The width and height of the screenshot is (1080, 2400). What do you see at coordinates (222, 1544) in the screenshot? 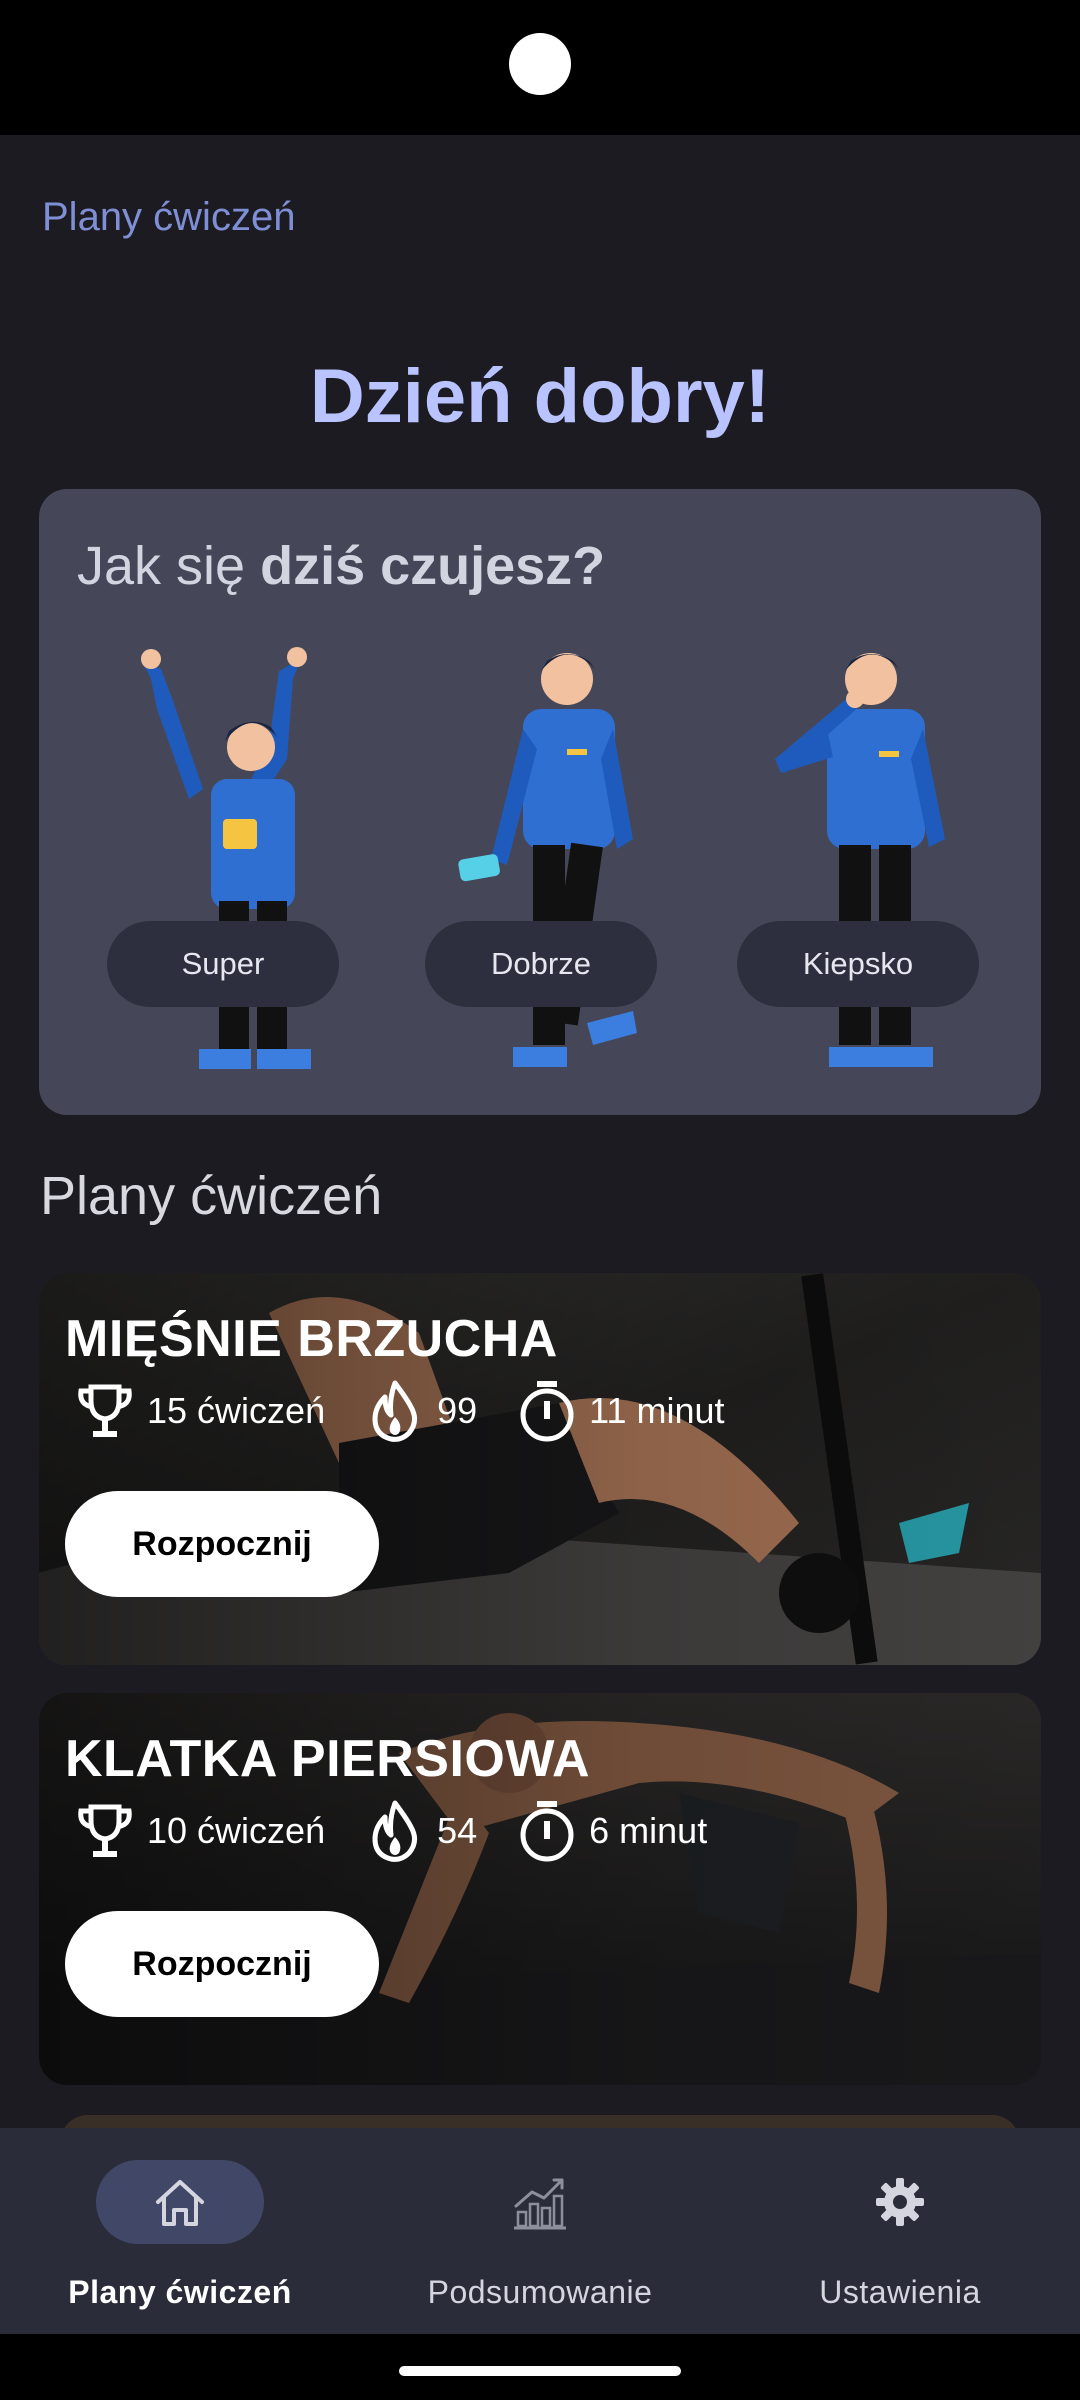
I see `start-abs-button: Rozpocznij` at bounding box center [222, 1544].